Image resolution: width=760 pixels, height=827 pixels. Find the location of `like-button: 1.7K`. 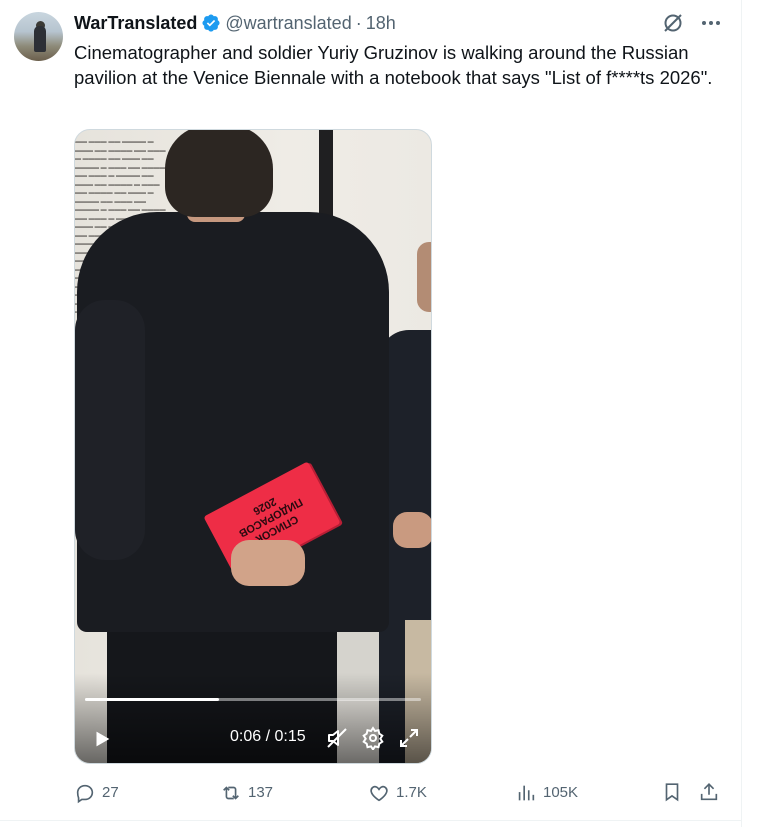

like-button: 1.7K is located at coordinates (397, 793).